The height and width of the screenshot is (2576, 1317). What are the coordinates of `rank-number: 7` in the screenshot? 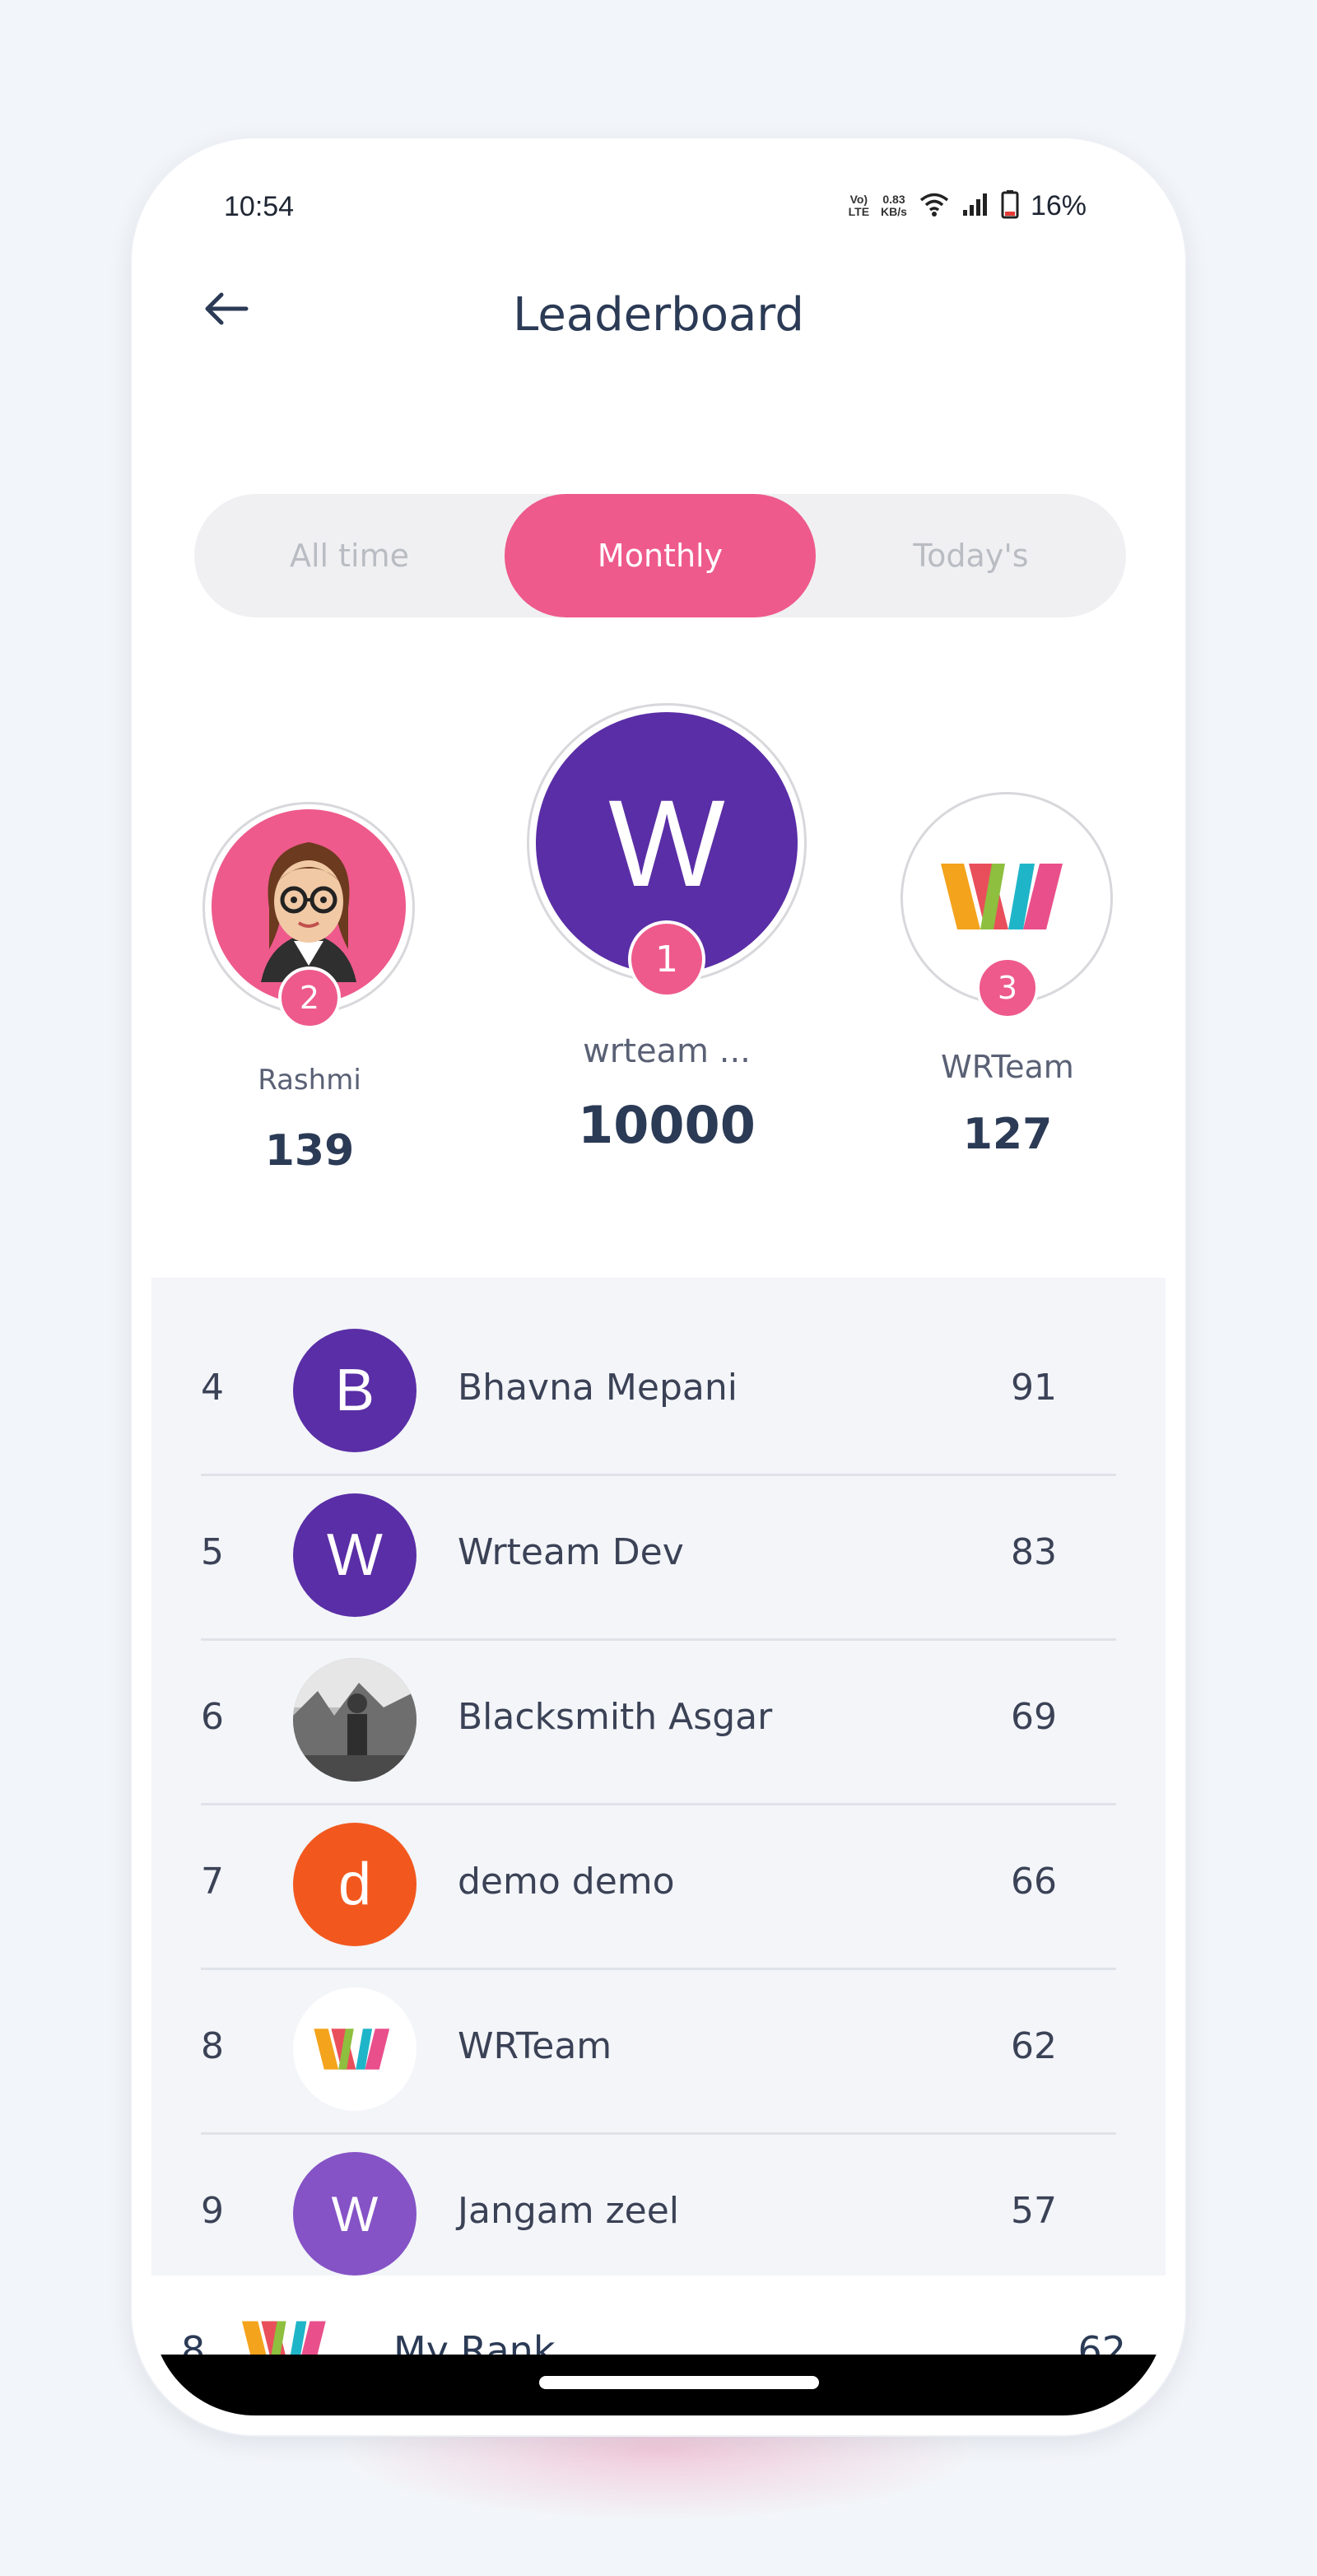 It's located at (213, 1882).